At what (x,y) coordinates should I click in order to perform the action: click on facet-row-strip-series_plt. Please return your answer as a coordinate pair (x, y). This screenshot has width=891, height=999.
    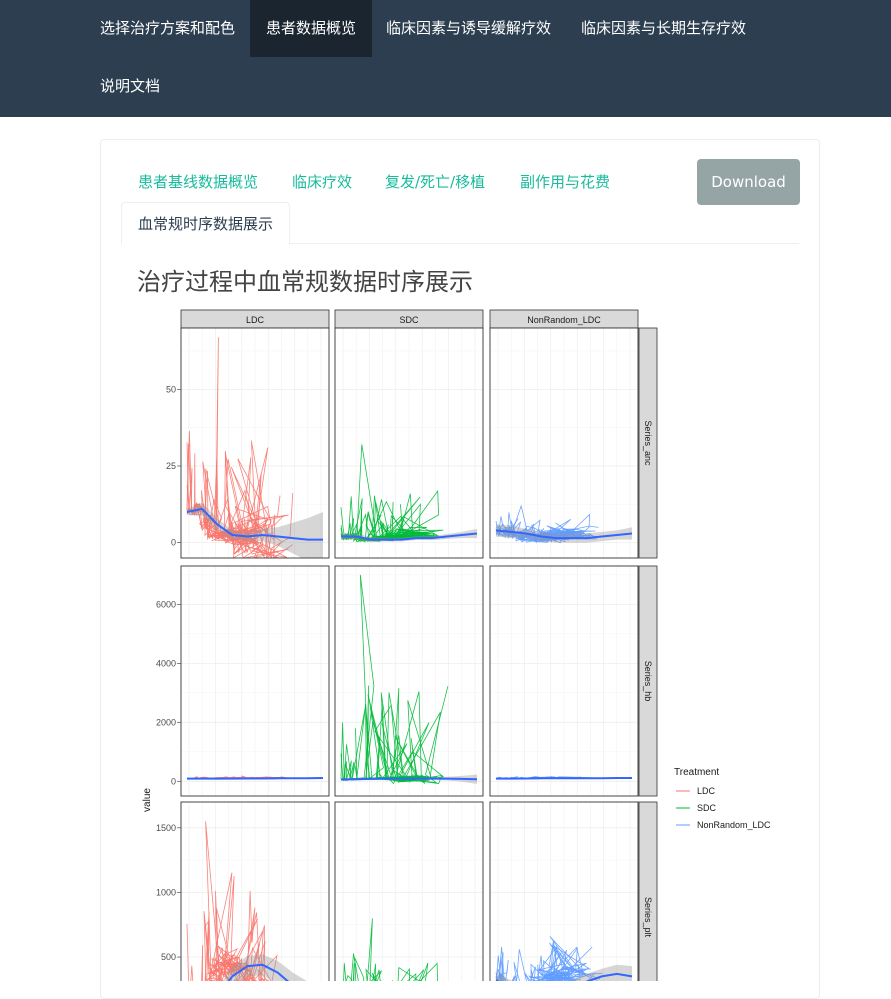
    Looking at the image, I should click on (648, 891).